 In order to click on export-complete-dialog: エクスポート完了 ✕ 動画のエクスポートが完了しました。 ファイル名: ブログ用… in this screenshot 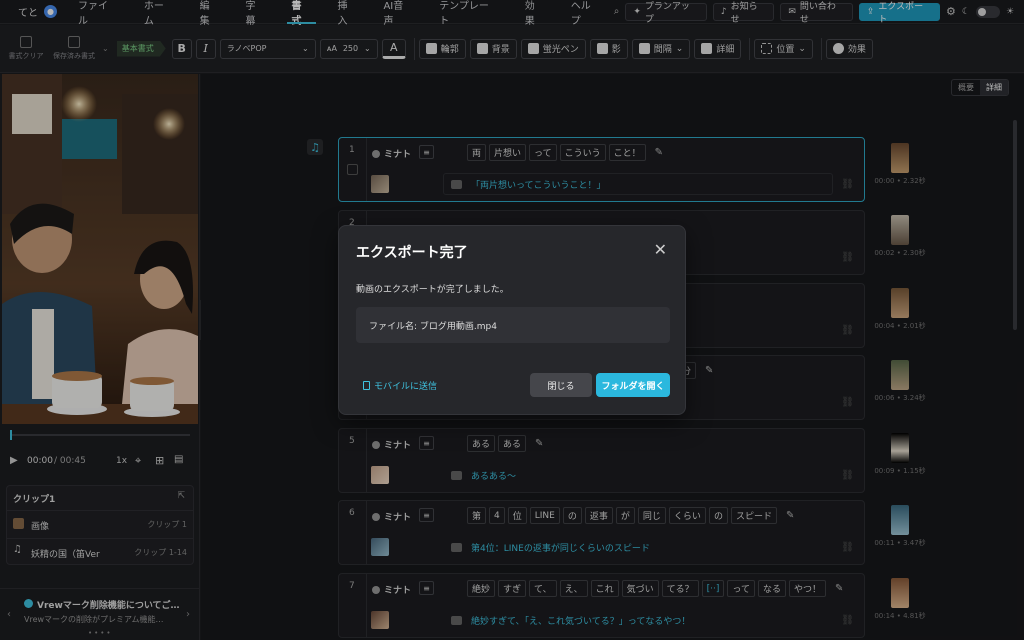, I will do `click(512, 320)`.